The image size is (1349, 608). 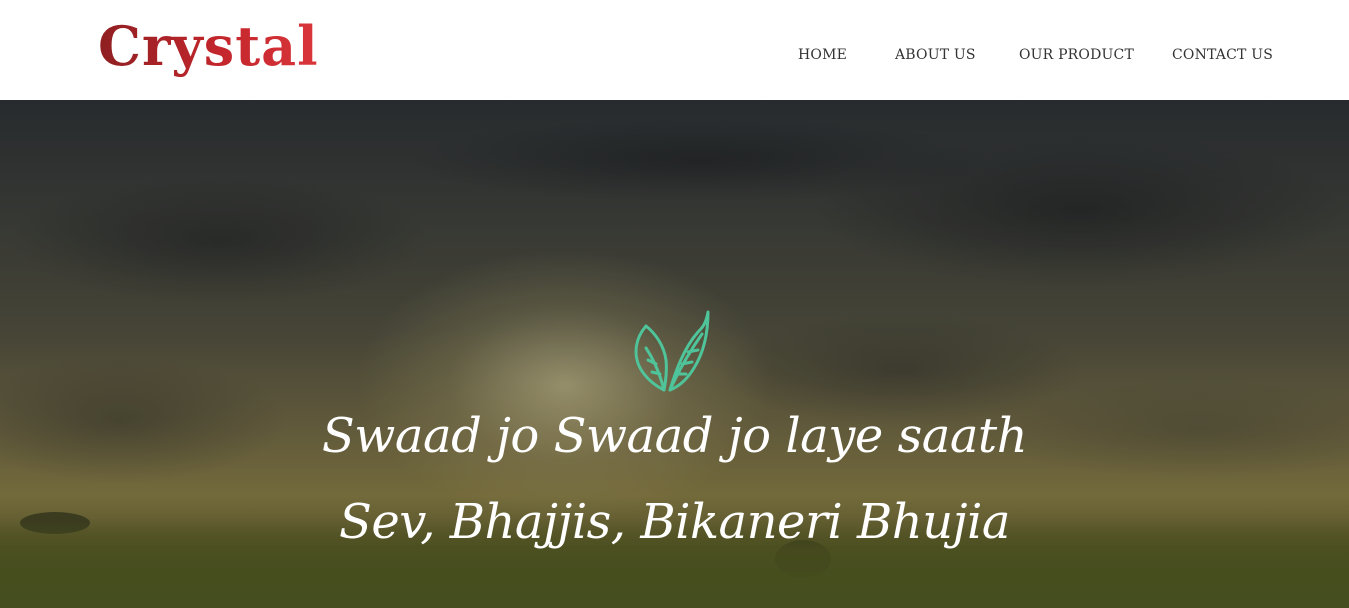 What do you see at coordinates (1076, 55) in the screenshot?
I see `nav-product-link: OUR PRODUCT` at bounding box center [1076, 55].